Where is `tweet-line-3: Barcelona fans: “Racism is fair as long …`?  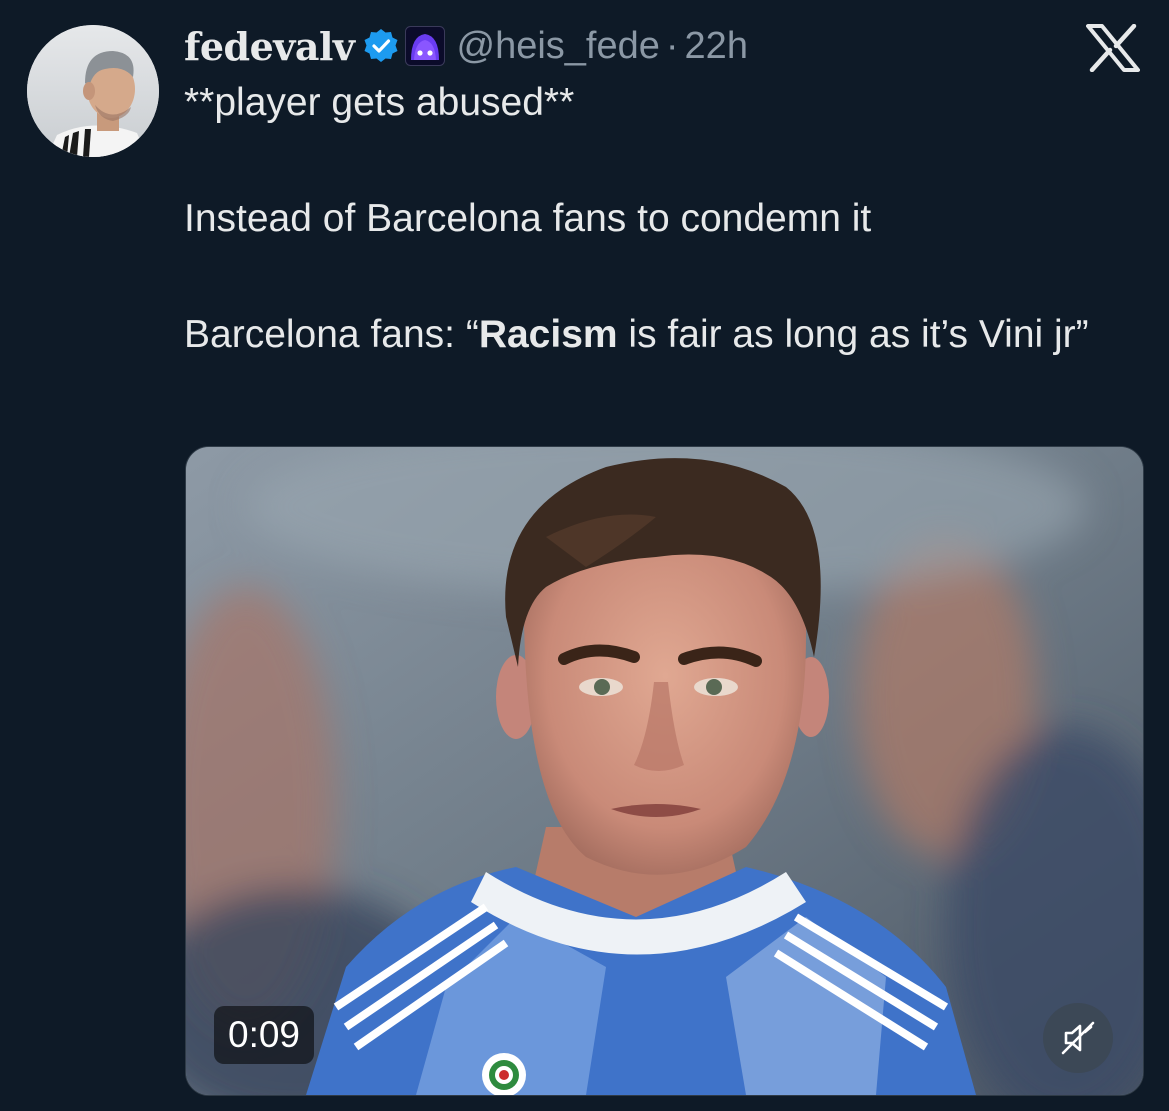 tweet-line-3: Barcelona fans: “Racism is fair as long … is located at coordinates (654, 335).